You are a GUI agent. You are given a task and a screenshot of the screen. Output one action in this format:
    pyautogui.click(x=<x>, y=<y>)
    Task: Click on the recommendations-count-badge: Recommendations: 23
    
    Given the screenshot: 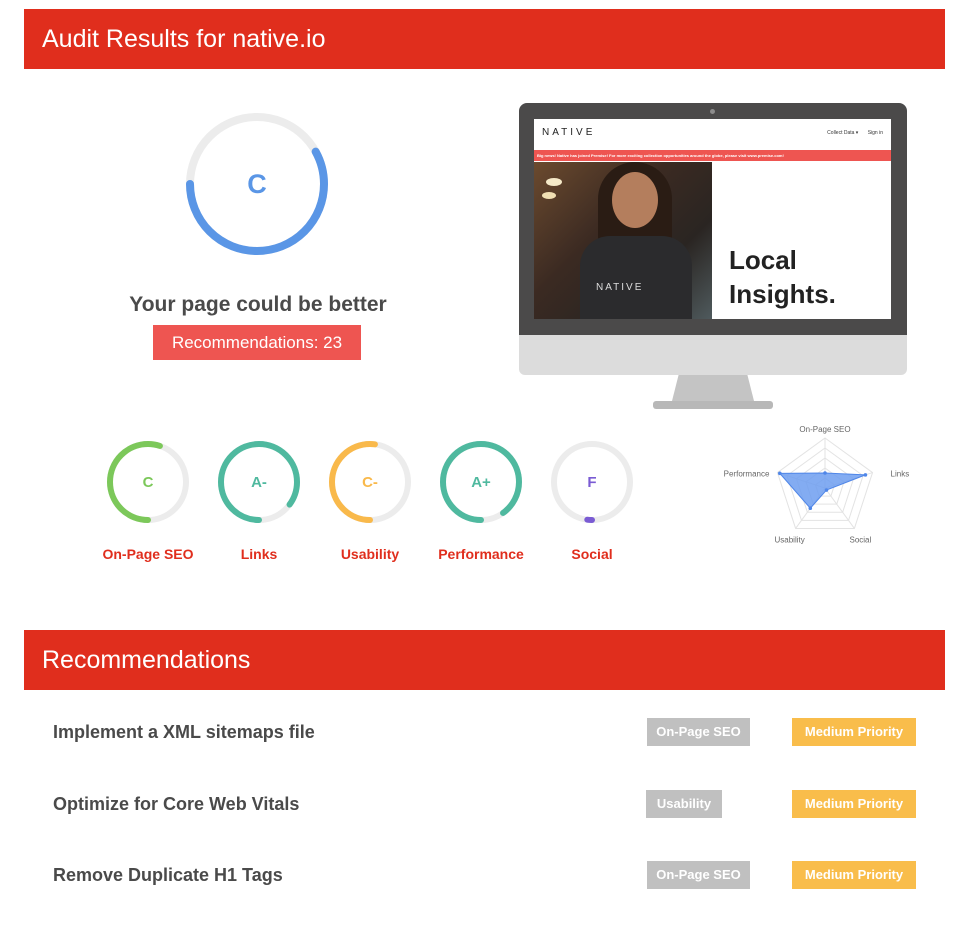 What is the action you would take?
    pyautogui.click(x=257, y=342)
    